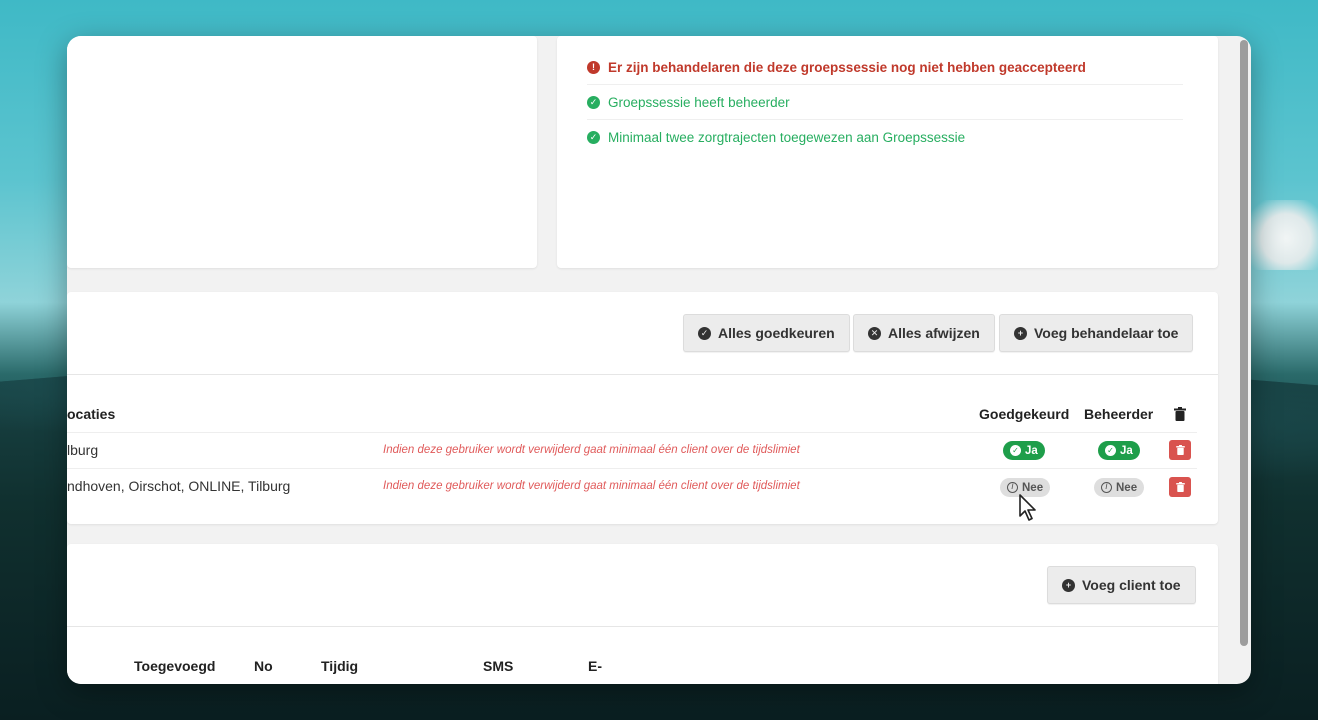 The height and width of the screenshot is (720, 1318). Describe the element at coordinates (1033, 487) in the screenshot. I see `approved-label: Nee` at that location.